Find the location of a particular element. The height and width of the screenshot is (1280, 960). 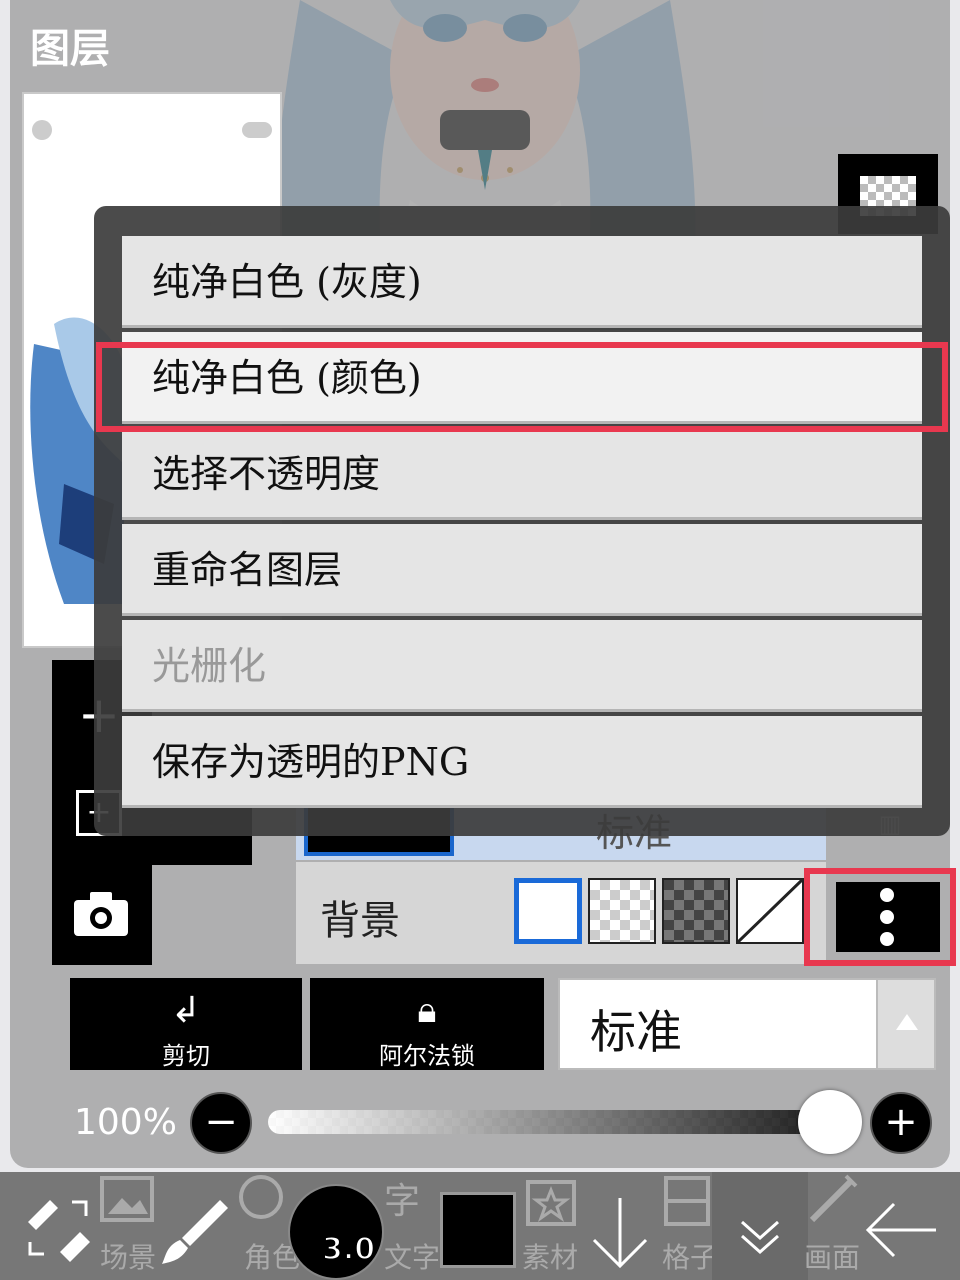

menu-item-select-opacity: 选择不透明度 is located at coordinates (522, 474).